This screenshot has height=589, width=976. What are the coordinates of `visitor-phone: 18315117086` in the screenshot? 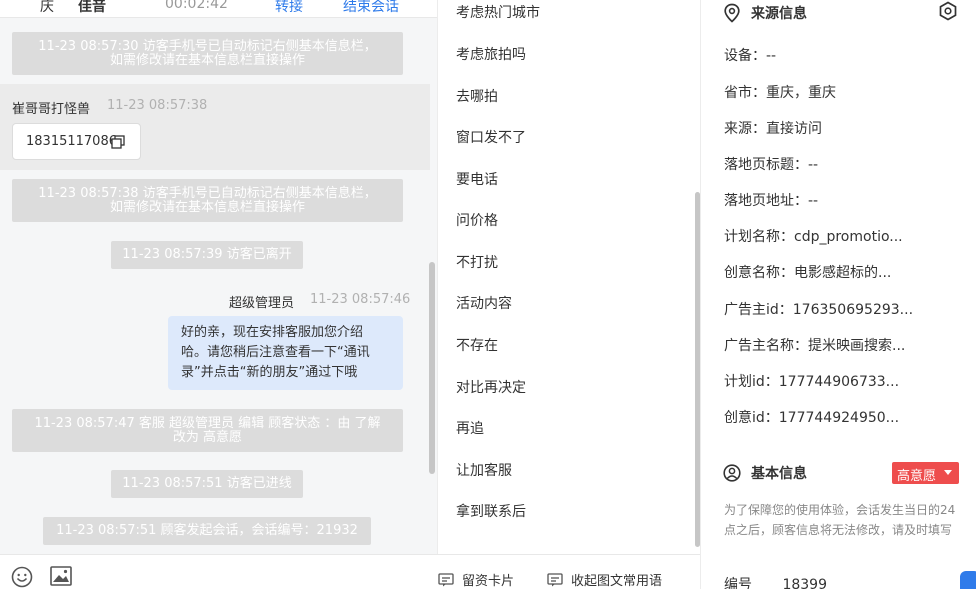 It's located at (71, 141).